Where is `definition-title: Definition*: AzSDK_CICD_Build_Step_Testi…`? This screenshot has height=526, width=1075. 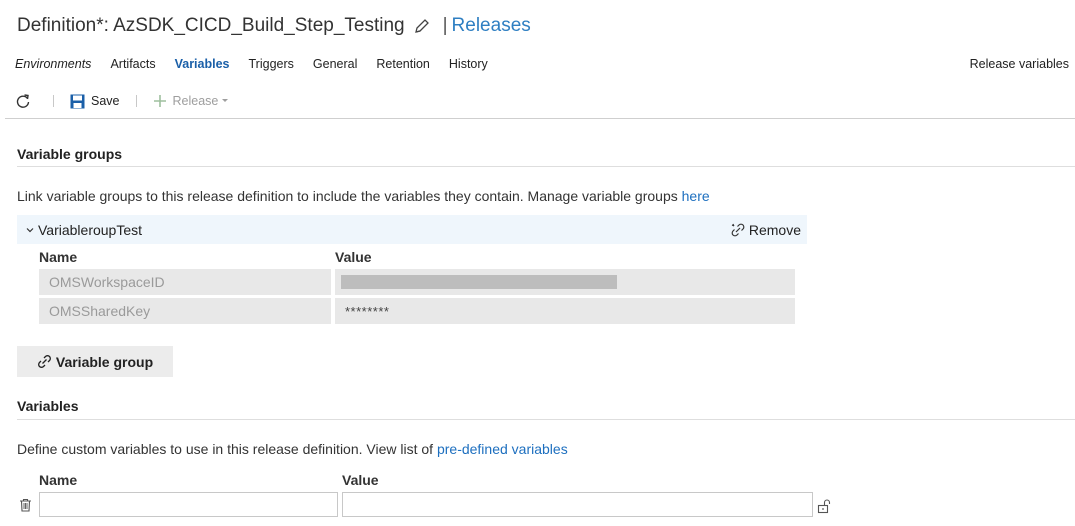 definition-title: Definition*: AzSDK_CICD_Build_Step_Testi… is located at coordinates (211, 25).